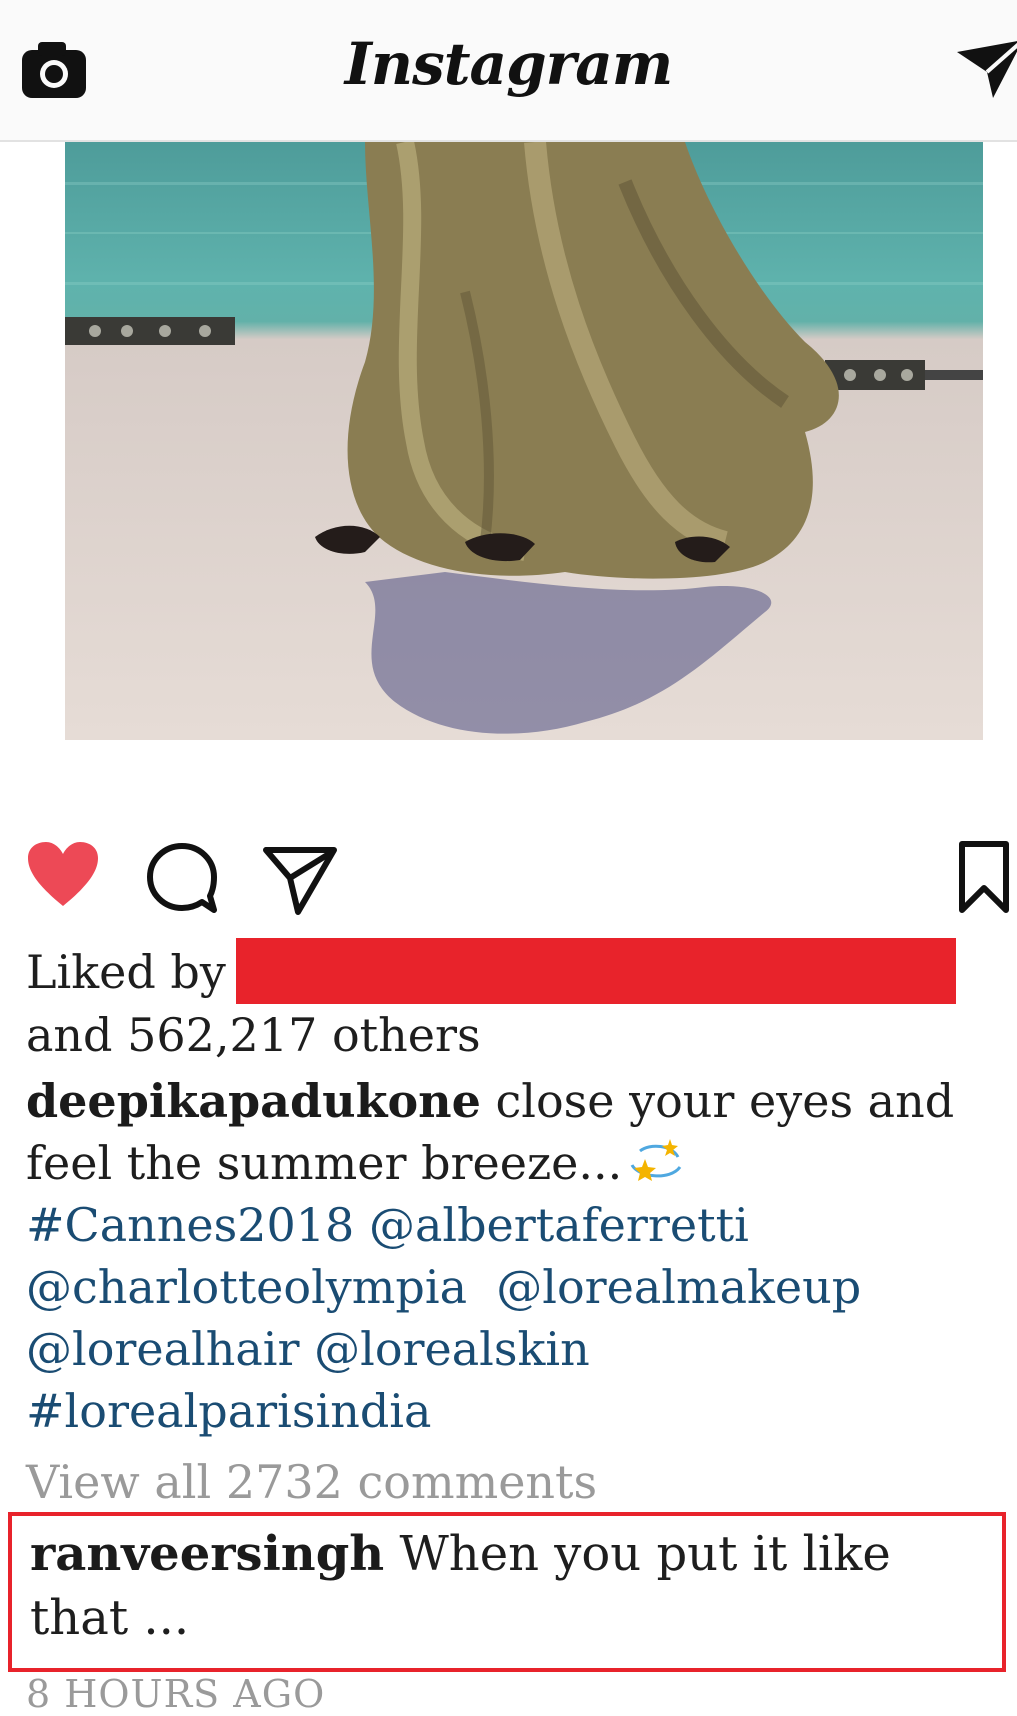  Describe the element at coordinates (246, 1287) in the screenshot. I see `mention-charlotteolympia: @charlotteolympia` at that location.